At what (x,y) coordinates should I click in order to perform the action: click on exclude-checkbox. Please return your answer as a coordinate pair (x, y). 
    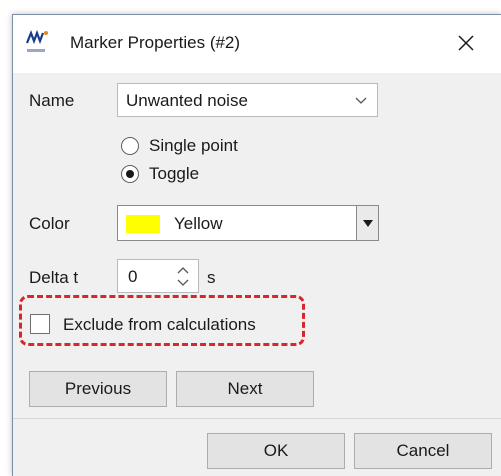
    Looking at the image, I should click on (40, 324).